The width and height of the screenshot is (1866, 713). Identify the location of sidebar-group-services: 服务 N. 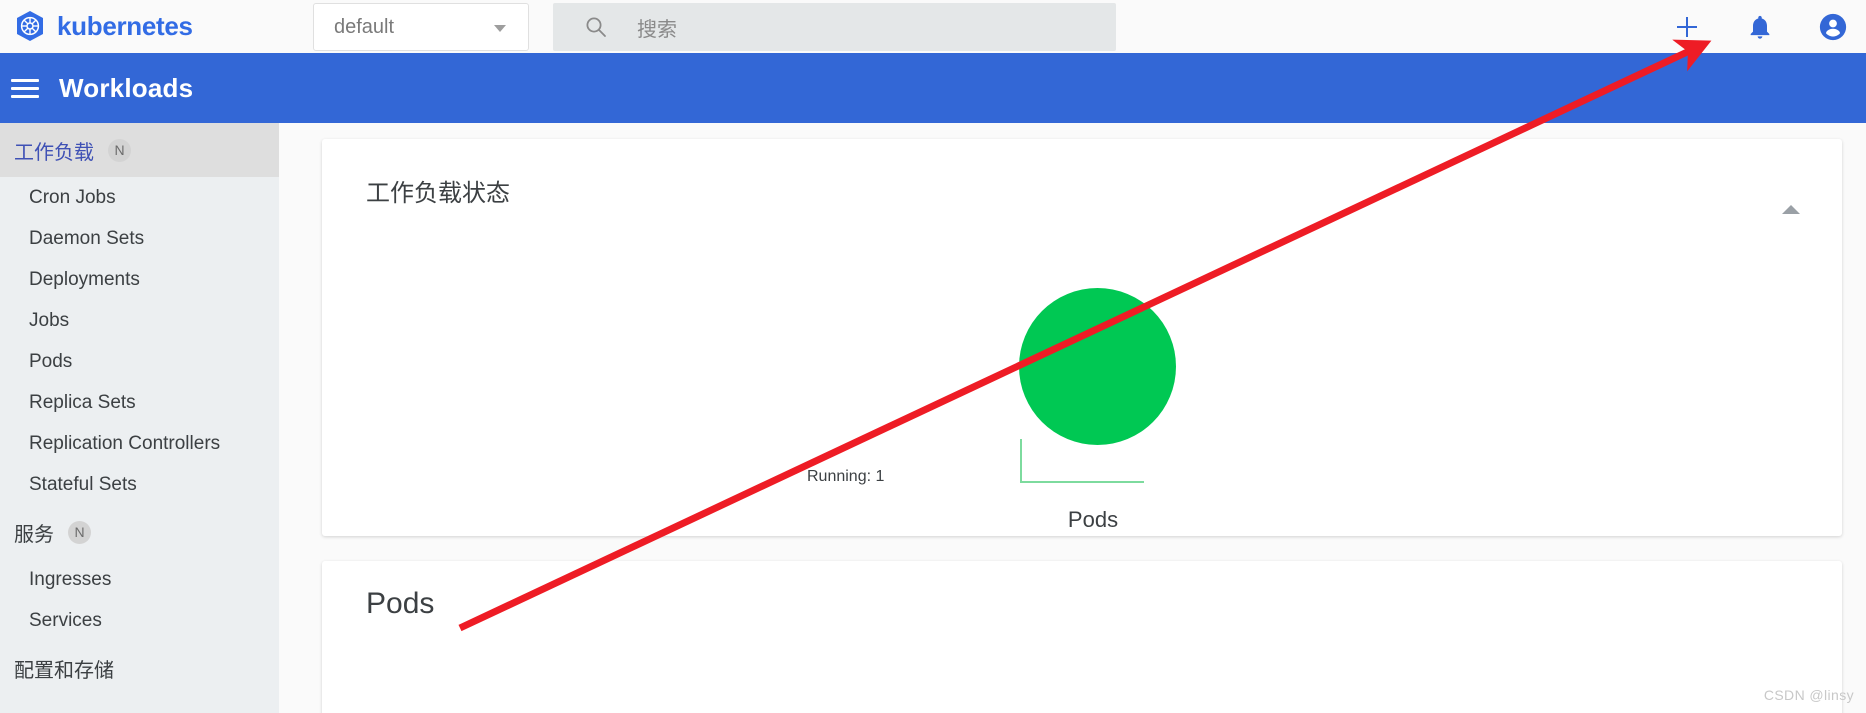
(139, 532).